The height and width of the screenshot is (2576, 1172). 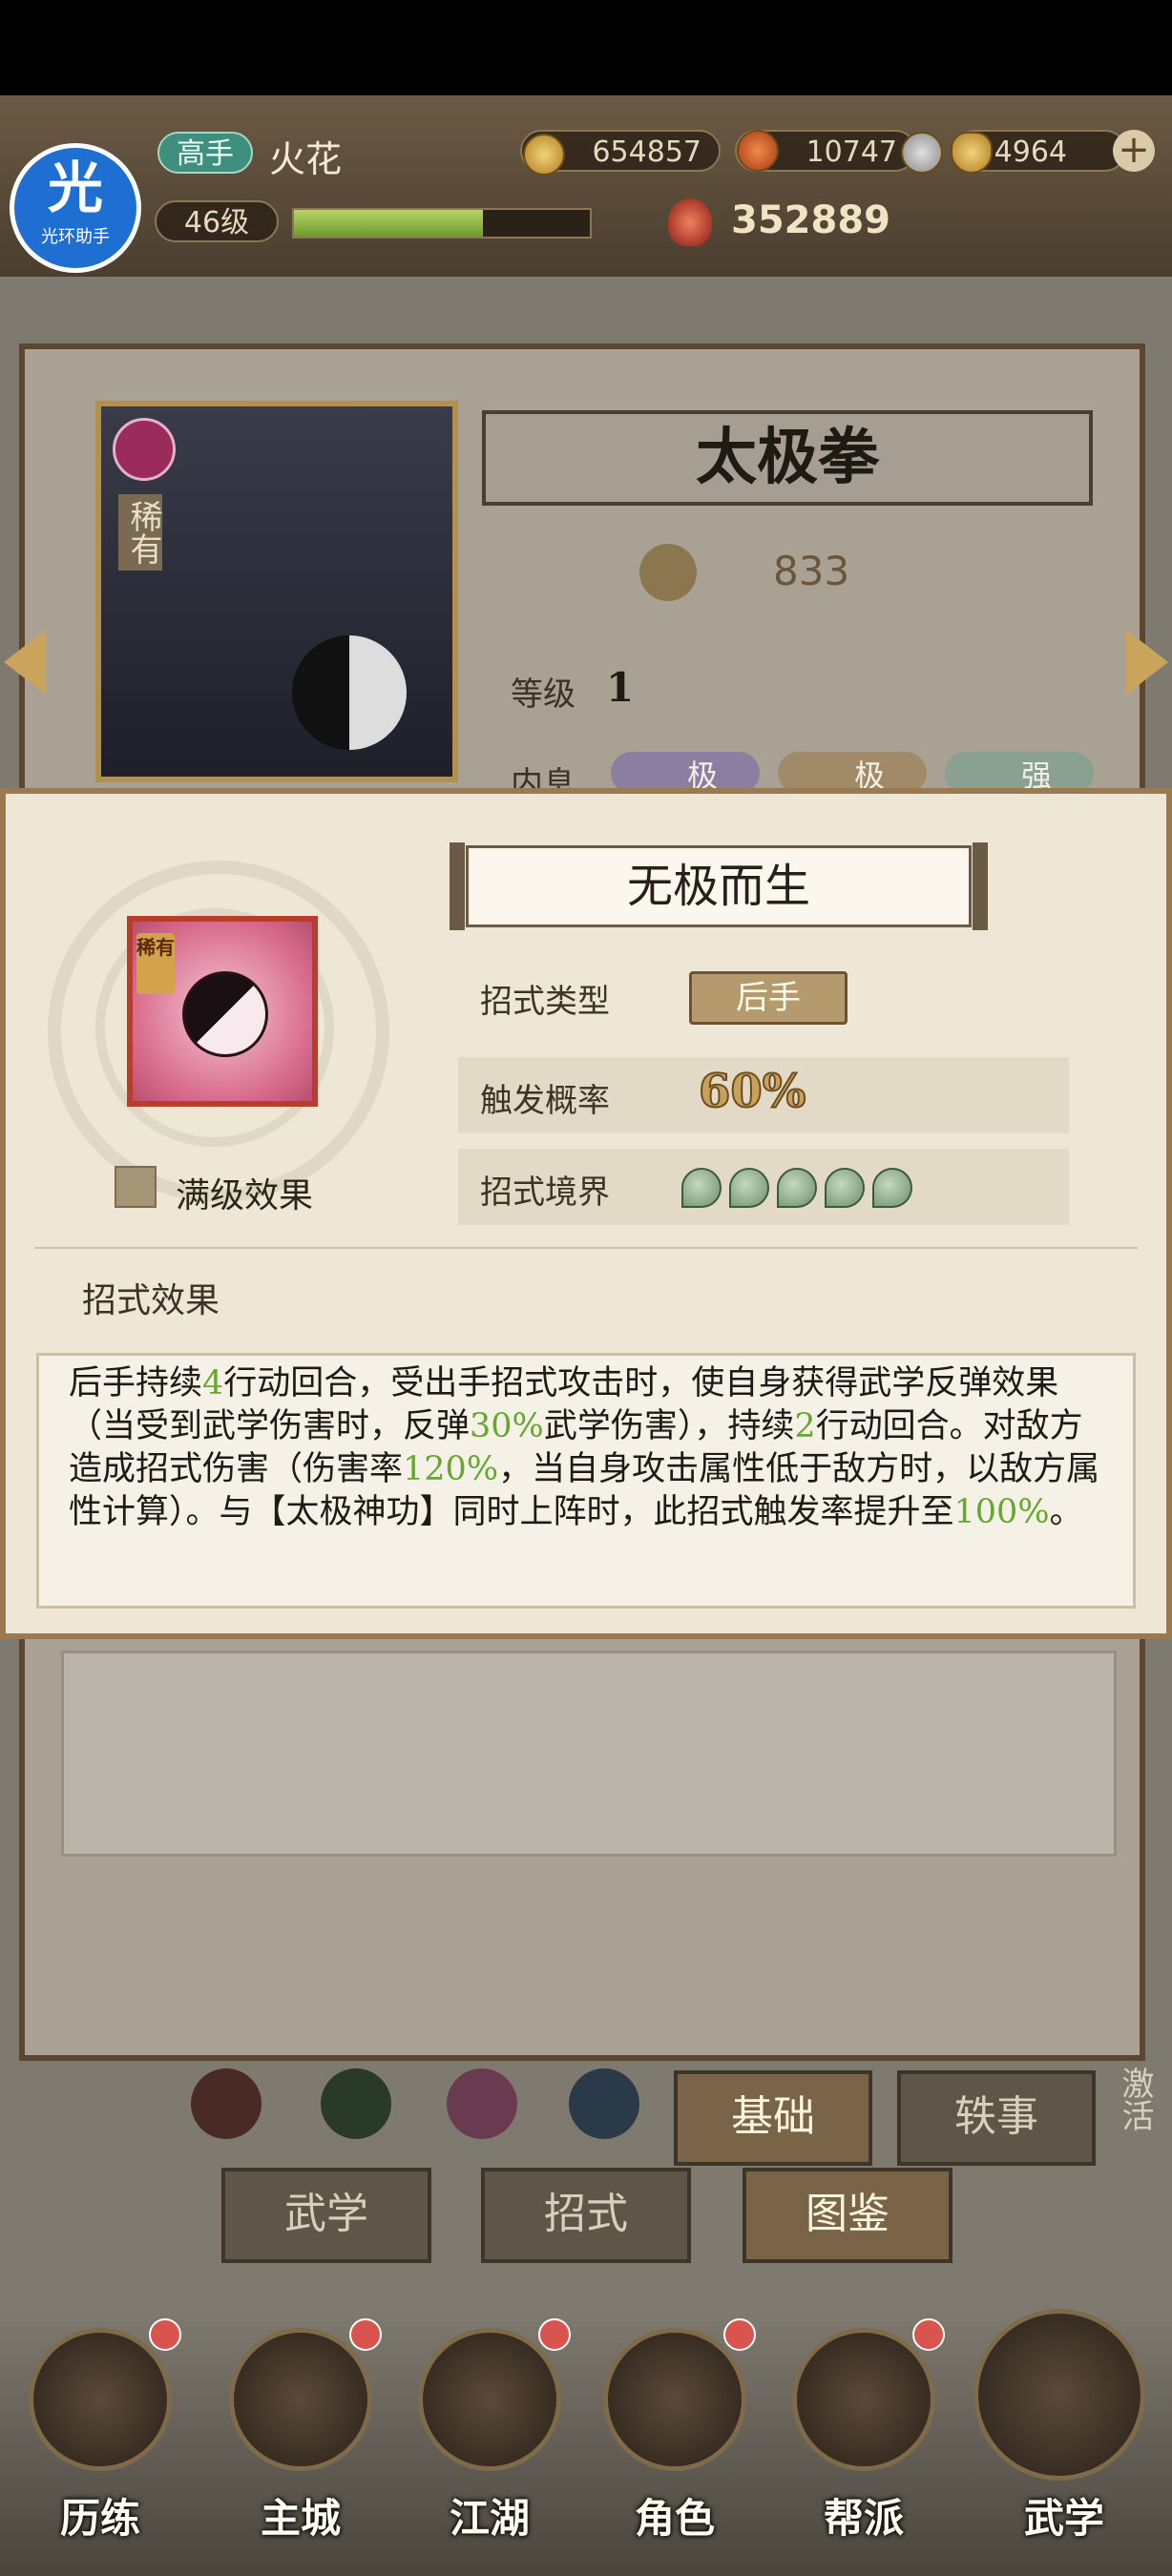 What do you see at coordinates (489, 2399) in the screenshot?
I see `jianghu-icon` at bounding box center [489, 2399].